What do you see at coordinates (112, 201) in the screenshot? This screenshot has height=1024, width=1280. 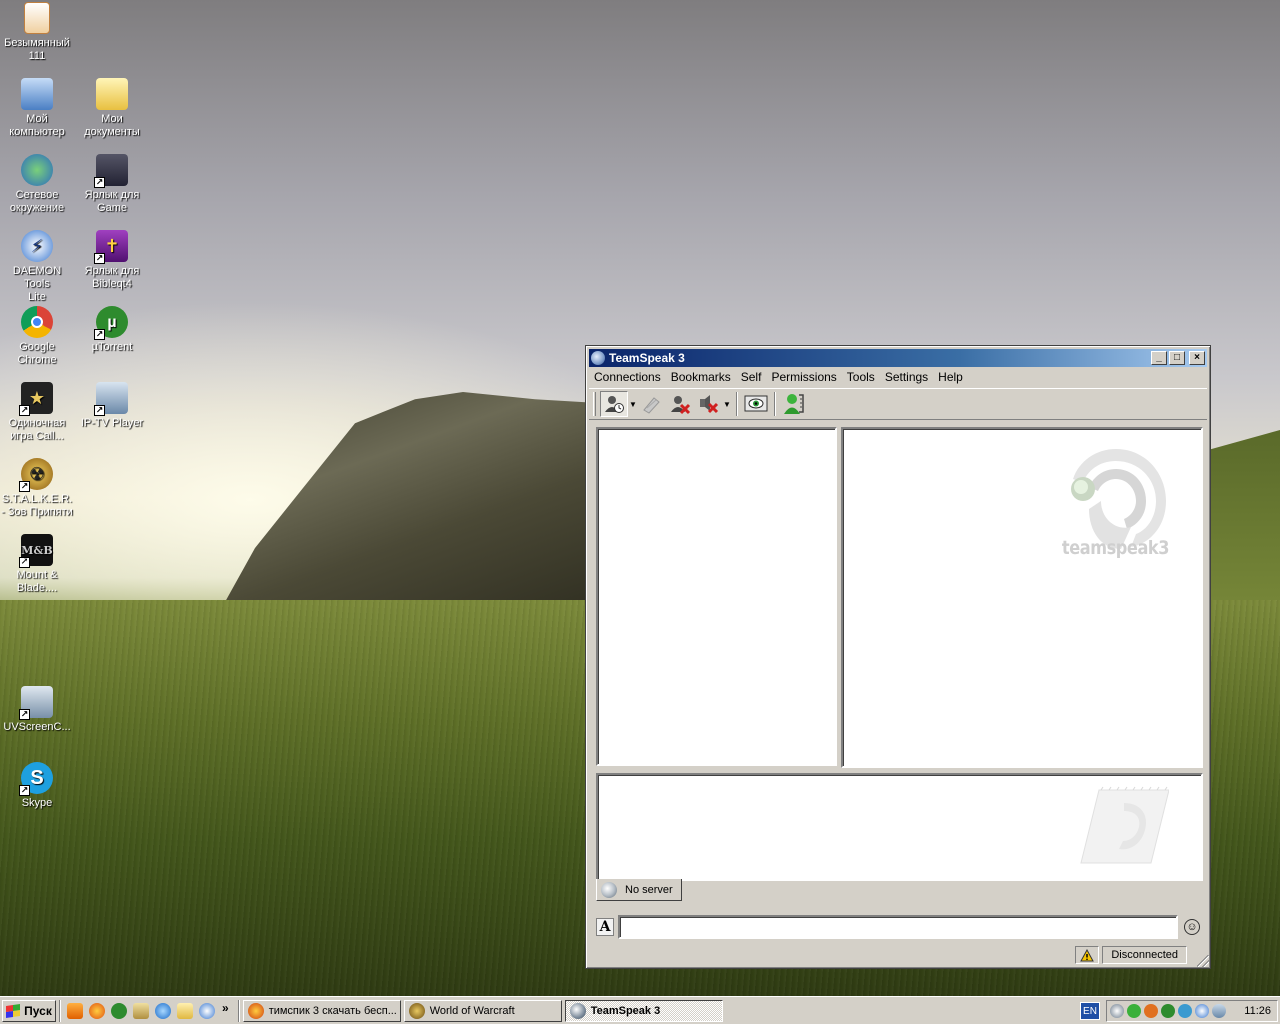 I see `desktop-icon-label: Ярлык для Game` at bounding box center [112, 201].